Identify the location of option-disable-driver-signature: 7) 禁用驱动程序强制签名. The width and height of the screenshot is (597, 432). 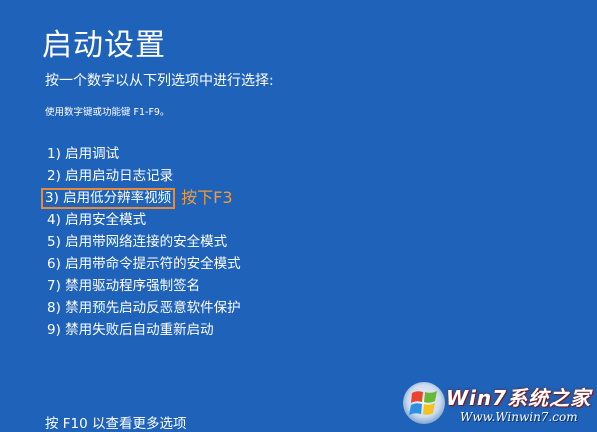
(144, 286).